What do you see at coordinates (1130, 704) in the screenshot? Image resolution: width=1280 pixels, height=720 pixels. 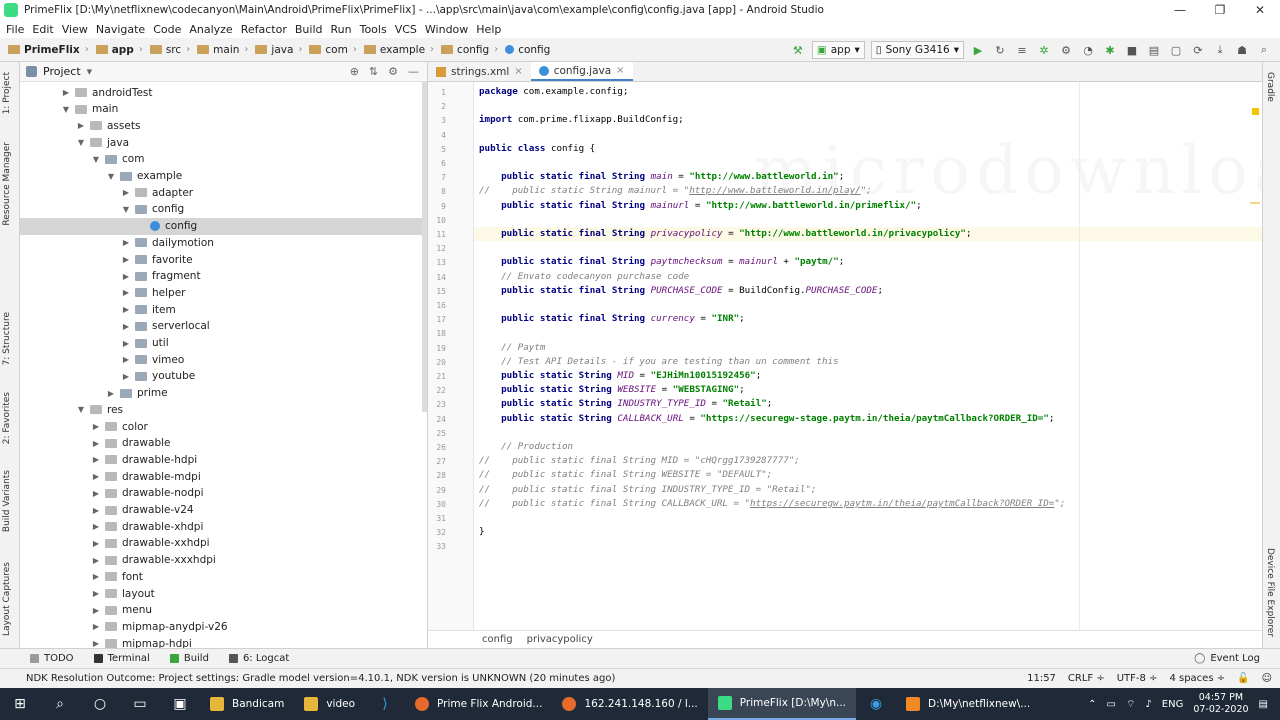 I see `network-icon: ⌔` at bounding box center [1130, 704].